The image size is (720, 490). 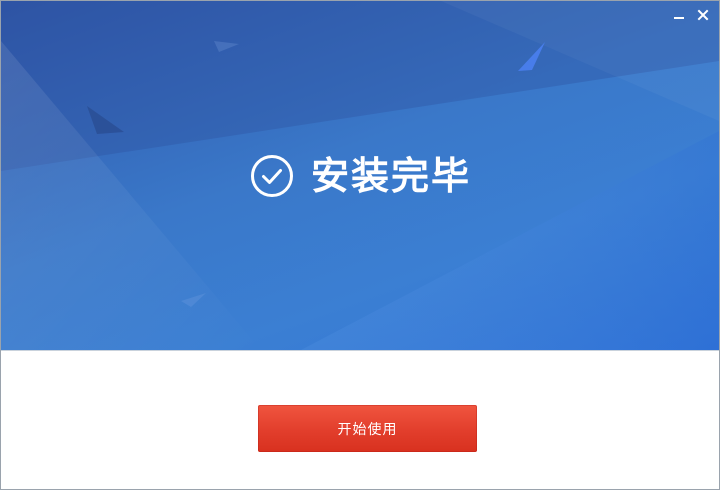 I want to click on close-button, so click(x=703, y=15).